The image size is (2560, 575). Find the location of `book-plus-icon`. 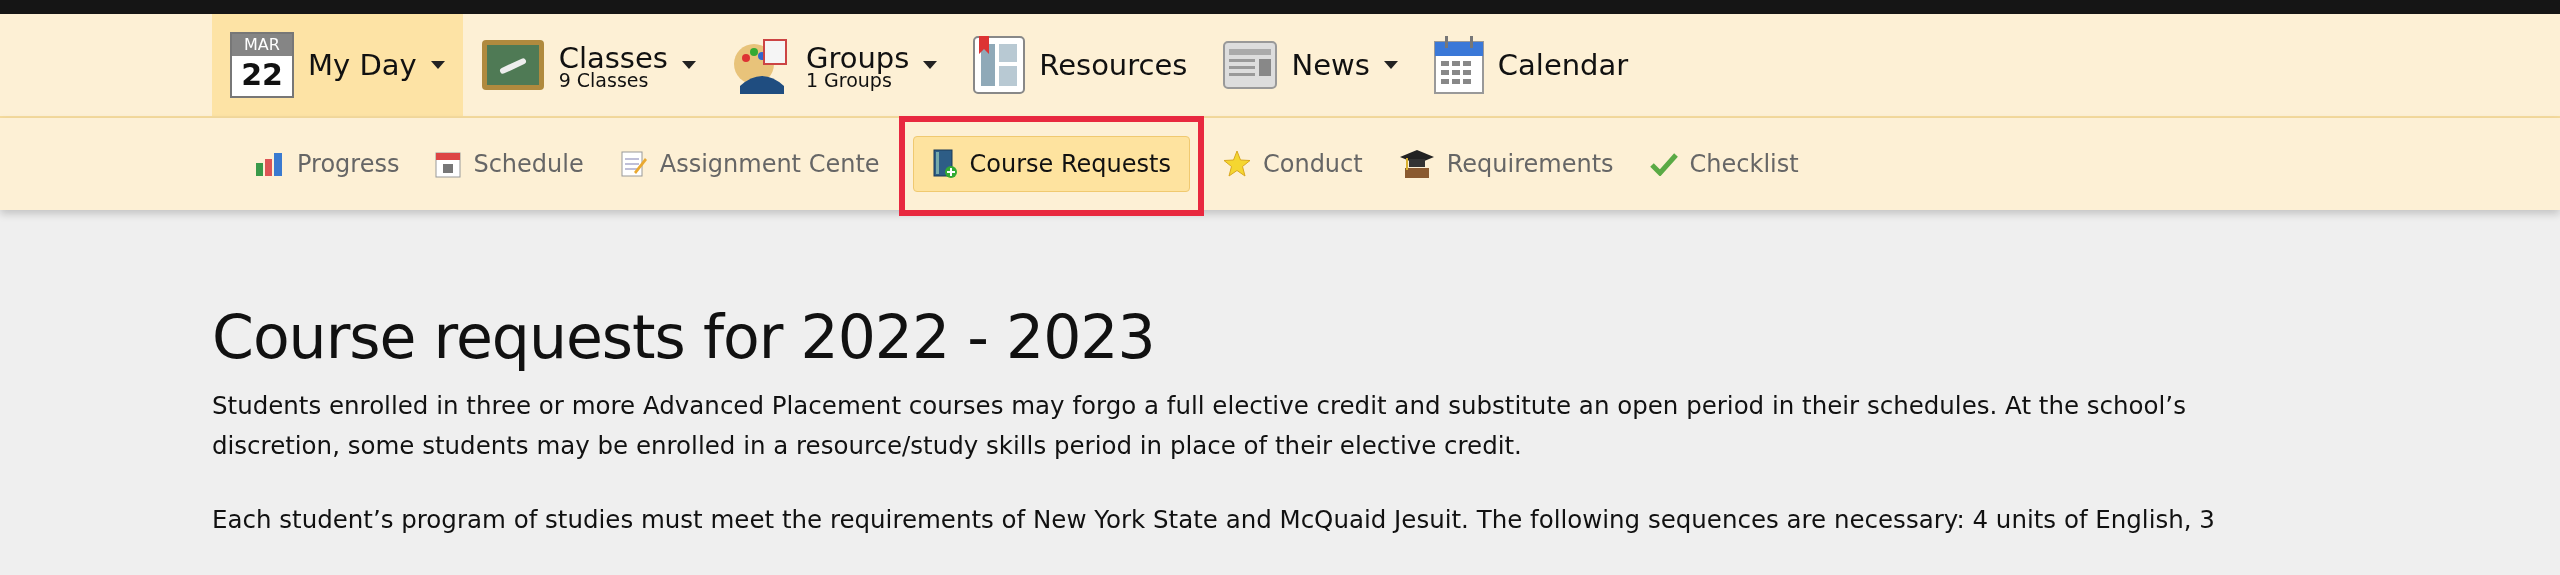

book-plus-icon is located at coordinates (944, 164).